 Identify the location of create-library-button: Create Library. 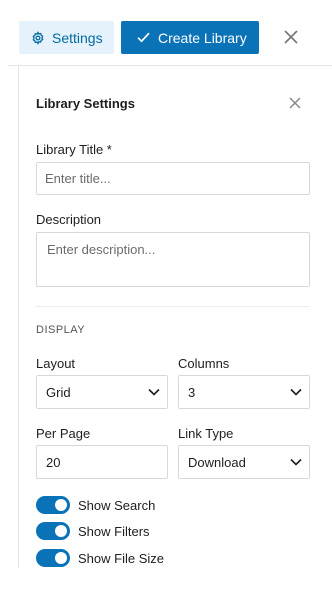
(190, 37).